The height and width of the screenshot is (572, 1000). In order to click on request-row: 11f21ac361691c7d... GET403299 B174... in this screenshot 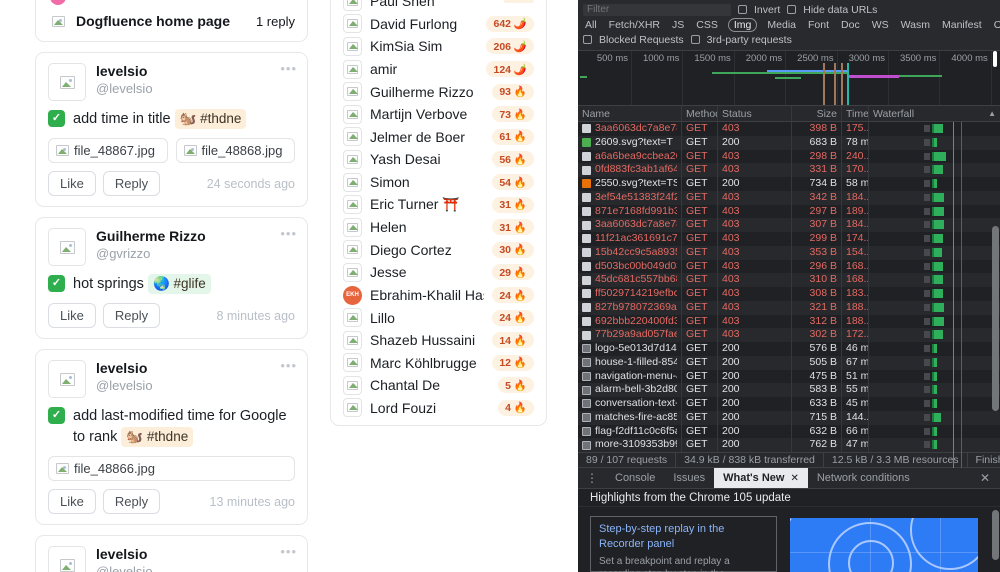, I will do `click(789, 239)`.